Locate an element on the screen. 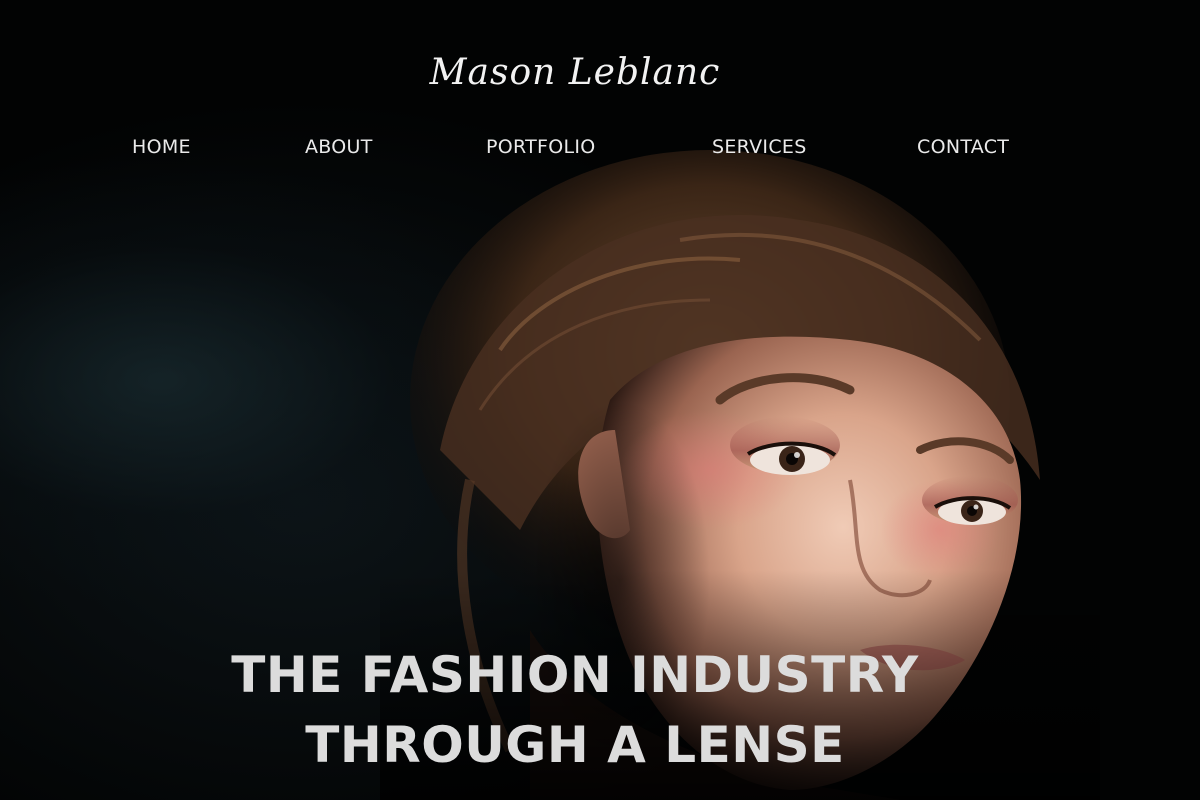 This screenshot has width=1200, height=800. nav-portfolio-link: PORTFOLIO is located at coordinates (541, 147).